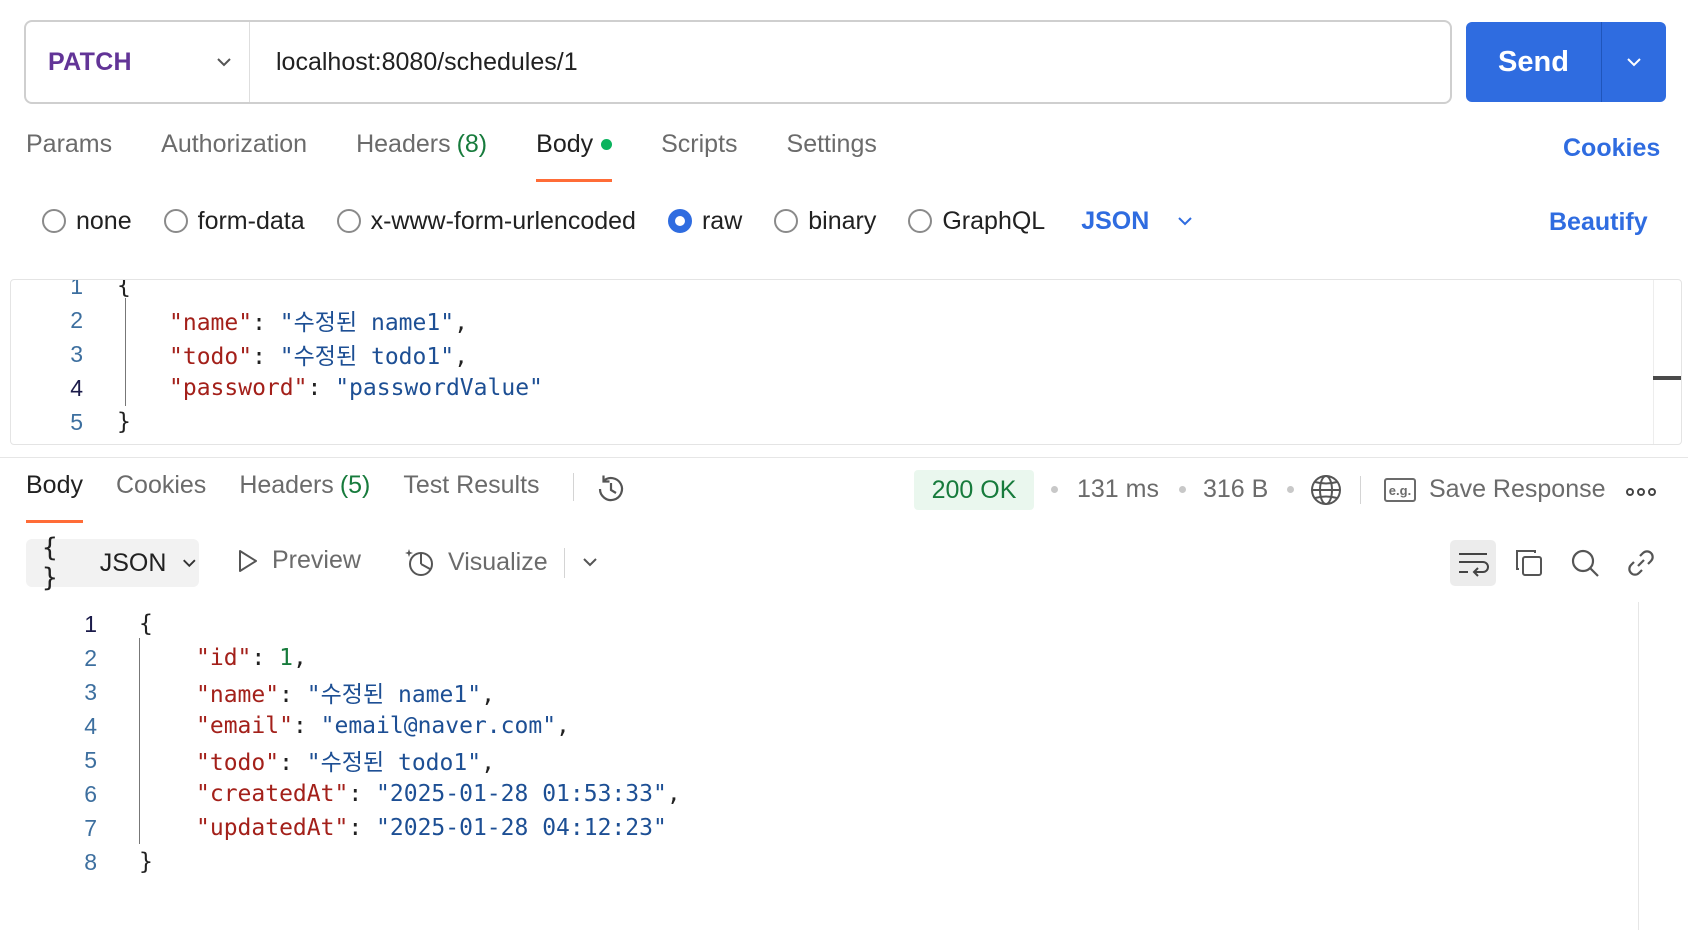 This screenshot has height=930, width=1688. I want to click on tab-label: Test Results, so click(471, 485).